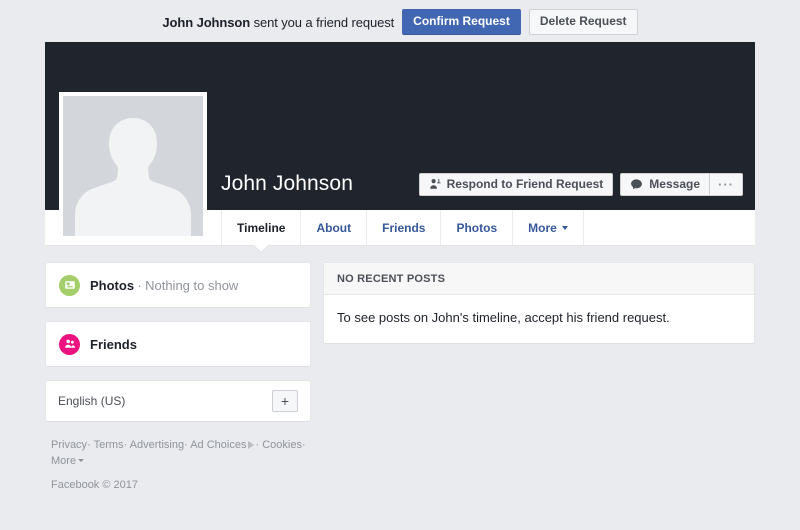 This screenshot has width=800, height=530. Describe the element at coordinates (206, 22) in the screenshot. I see `requester-name: John Johnson` at that location.